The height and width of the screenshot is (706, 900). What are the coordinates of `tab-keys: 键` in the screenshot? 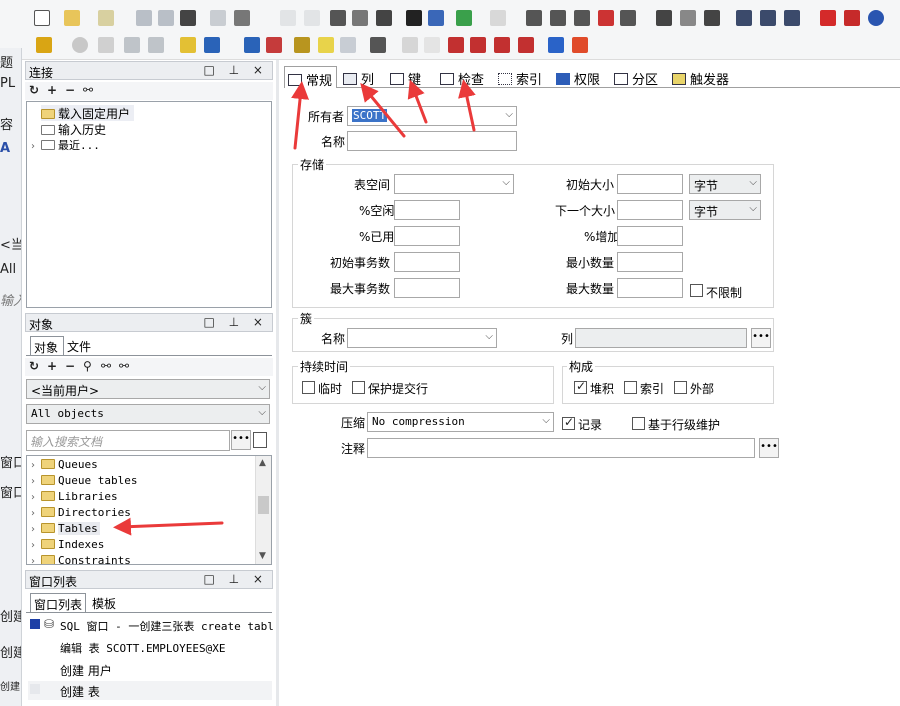 It's located at (405, 77).